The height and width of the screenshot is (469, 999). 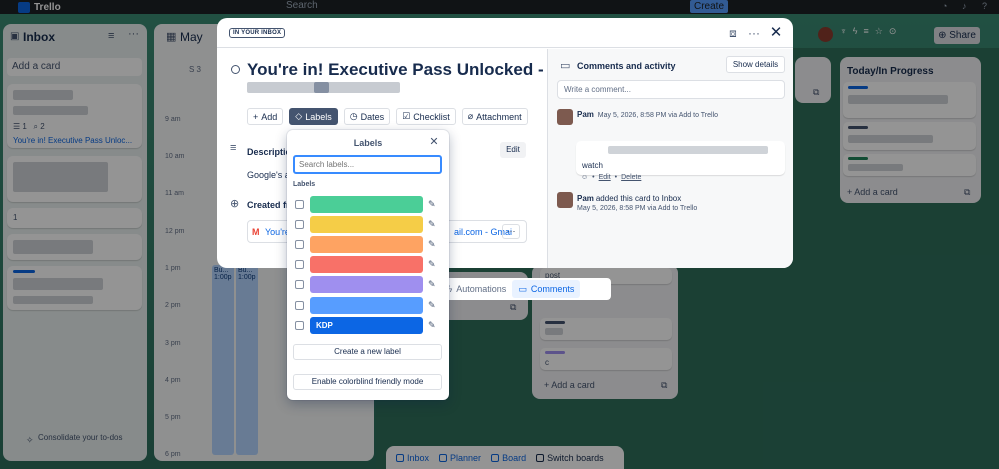 What do you see at coordinates (235, 69) in the screenshot?
I see `complete-card-toggle` at bounding box center [235, 69].